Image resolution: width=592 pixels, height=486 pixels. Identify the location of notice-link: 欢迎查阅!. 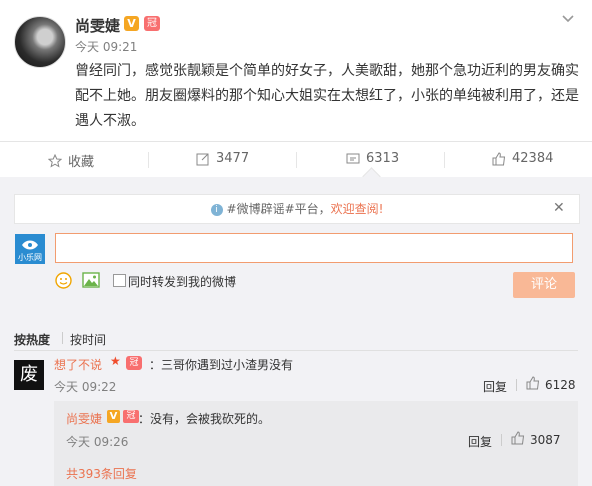
(357, 209).